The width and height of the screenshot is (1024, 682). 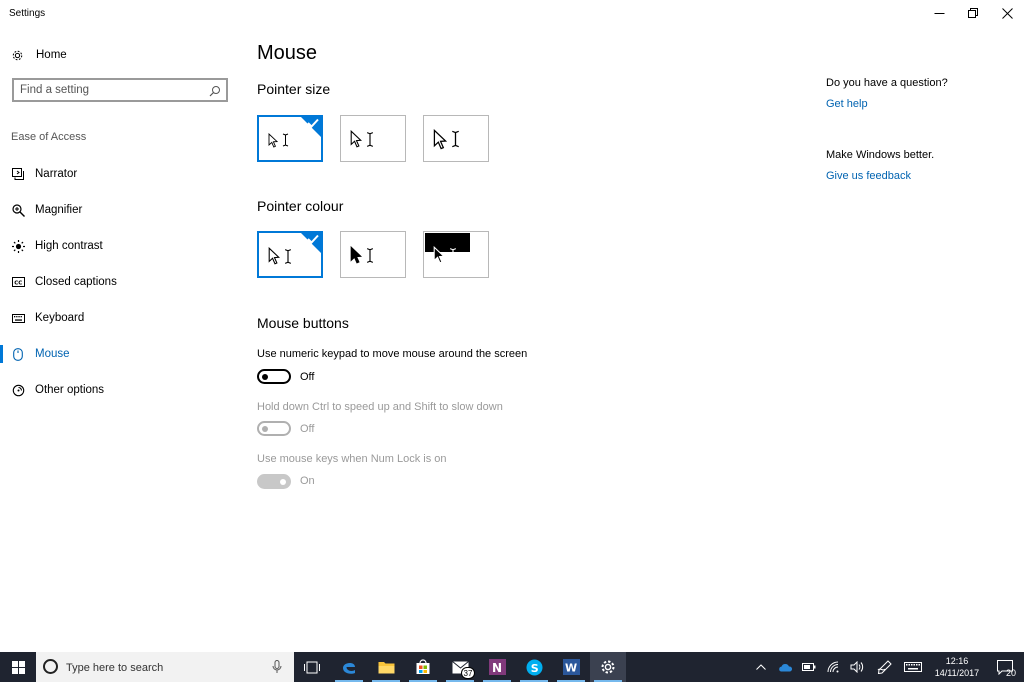 I want to click on svg-text: W, so click(x=571, y=668).